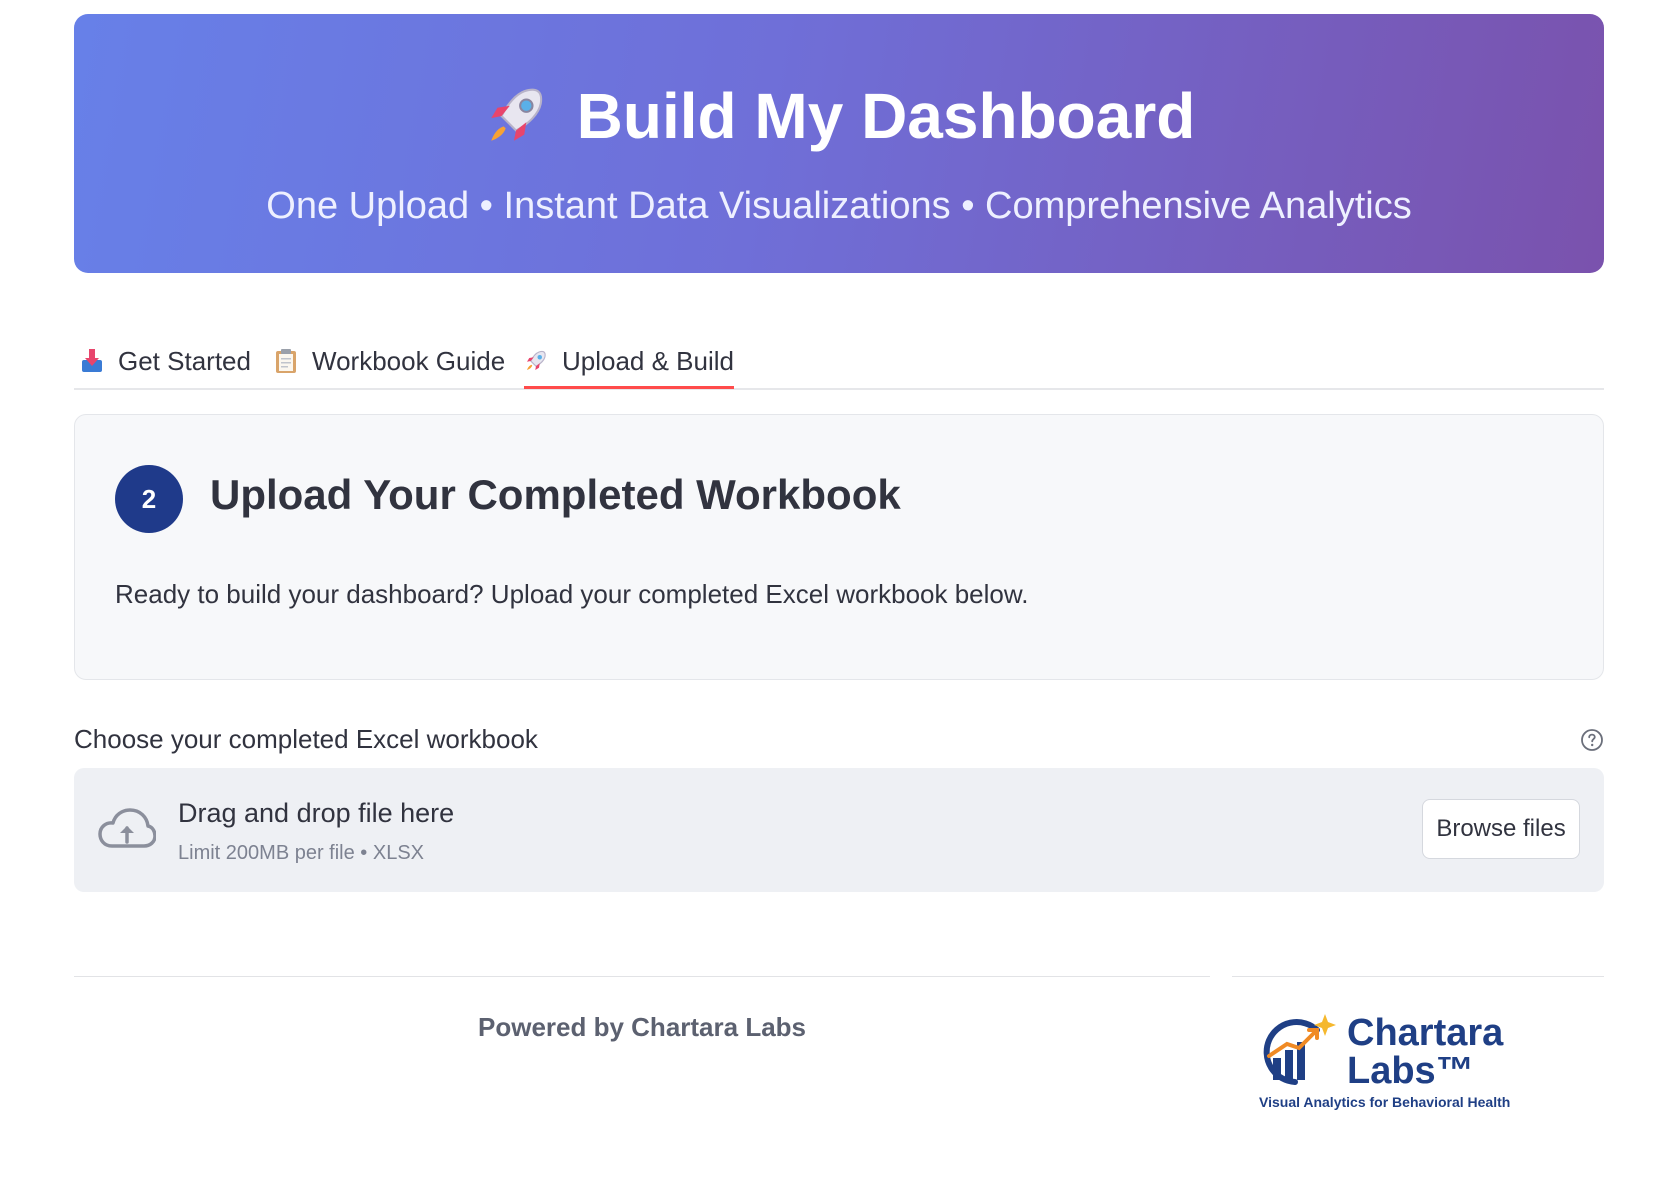 This screenshot has width=1678, height=1201. I want to click on inbox-tray-icon, so click(92, 360).